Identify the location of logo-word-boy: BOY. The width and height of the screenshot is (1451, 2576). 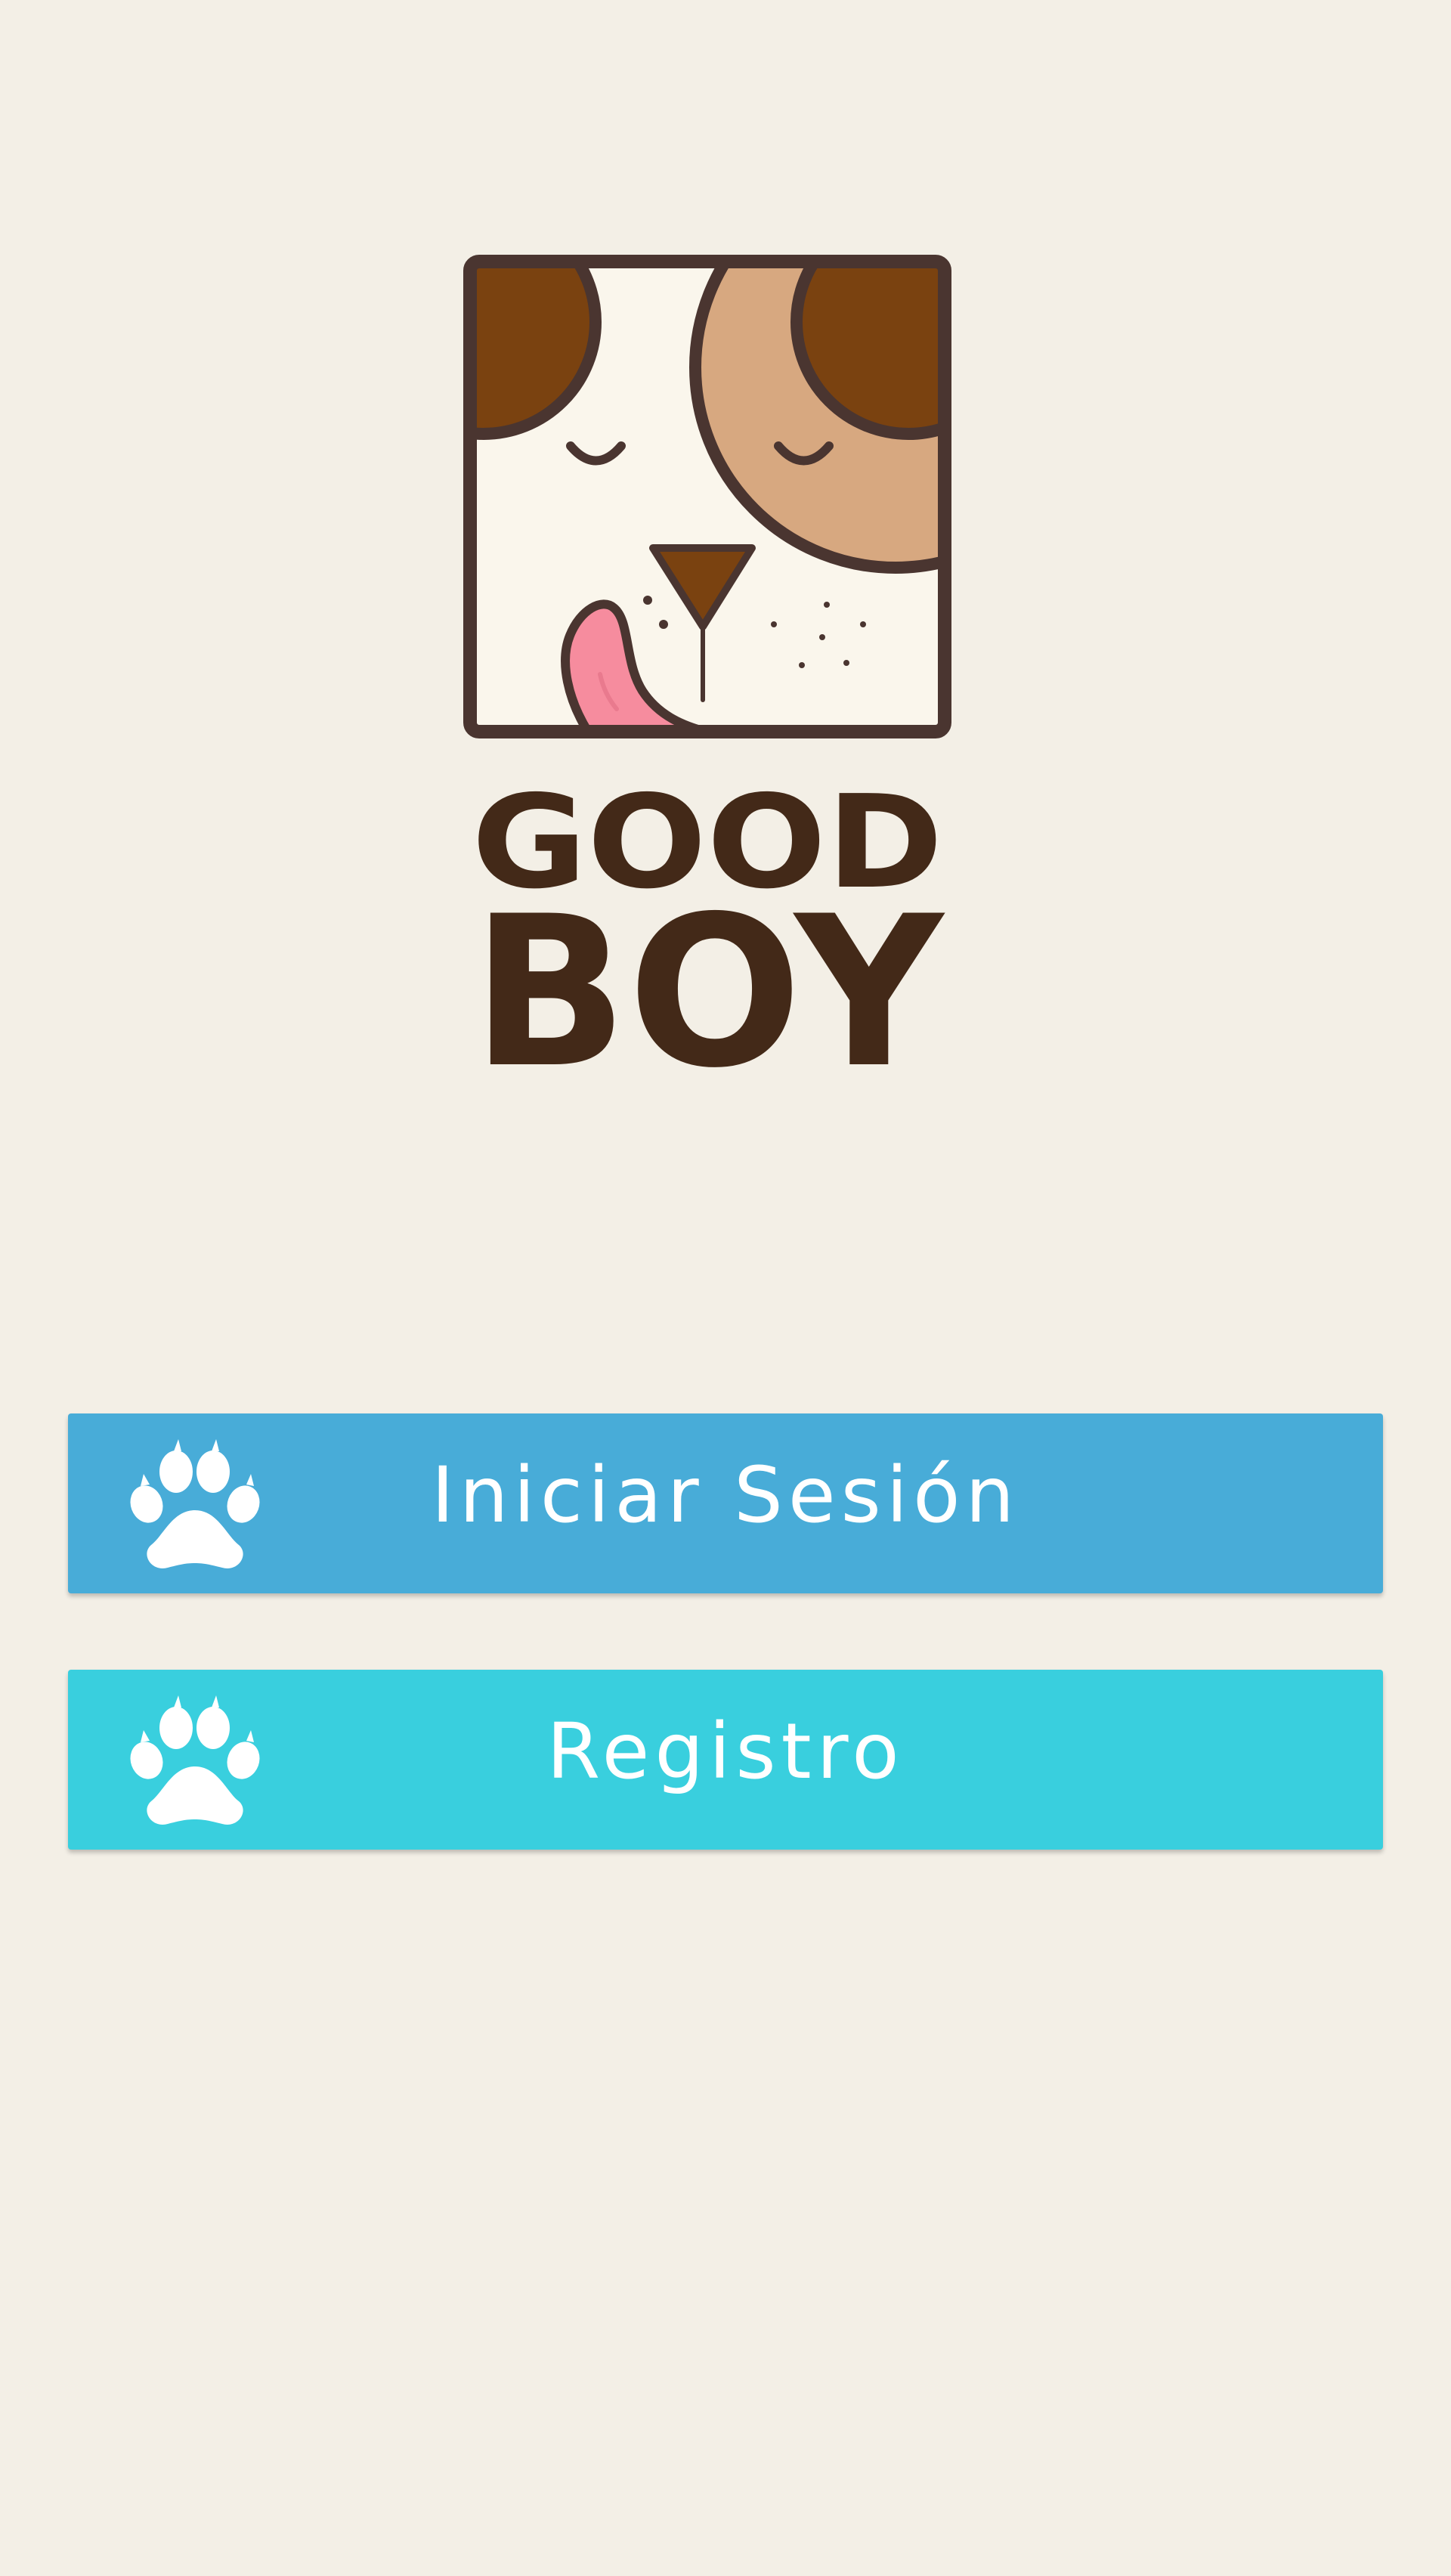
(709, 971).